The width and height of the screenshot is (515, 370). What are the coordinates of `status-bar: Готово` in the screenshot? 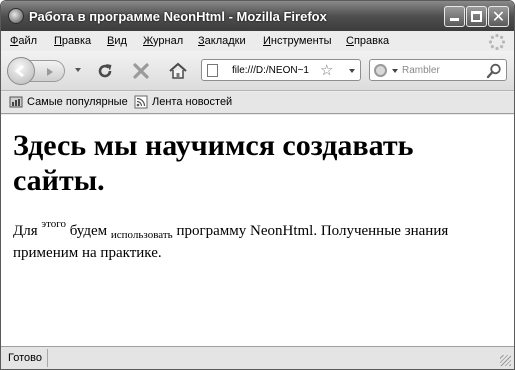 It's located at (257, 357).